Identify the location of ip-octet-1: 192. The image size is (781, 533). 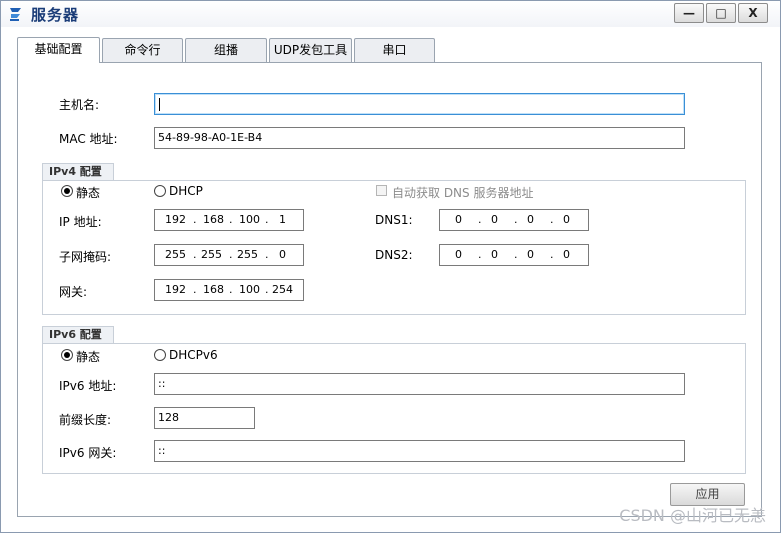
(175, 219).